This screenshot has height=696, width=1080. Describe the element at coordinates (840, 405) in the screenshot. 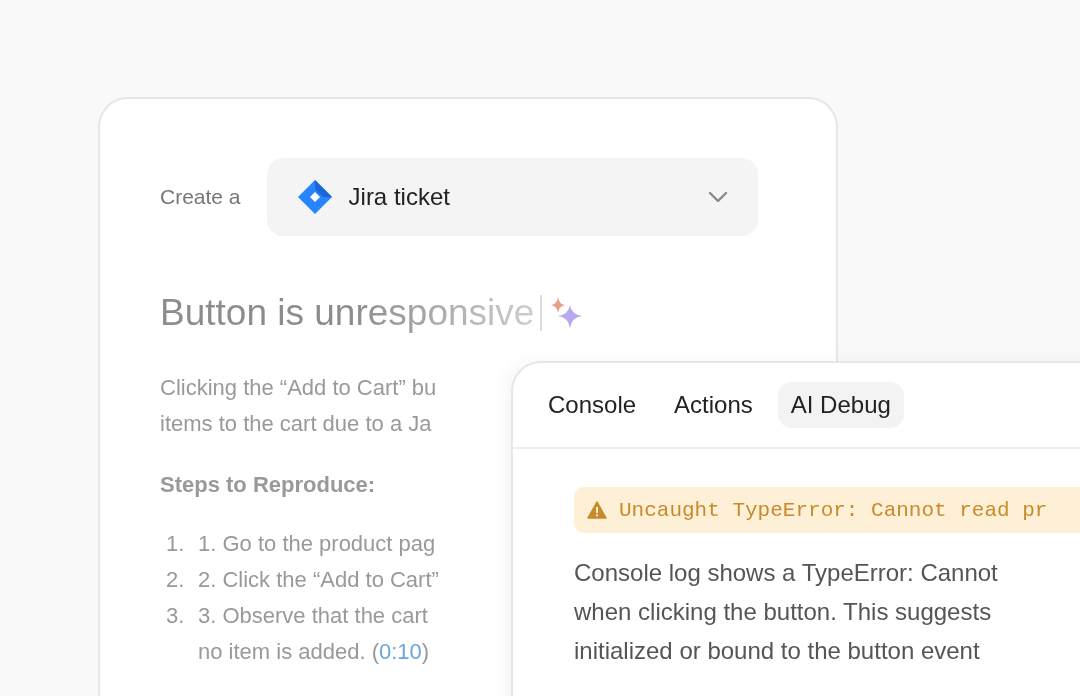

I see `tab: AI Debug` at that location.